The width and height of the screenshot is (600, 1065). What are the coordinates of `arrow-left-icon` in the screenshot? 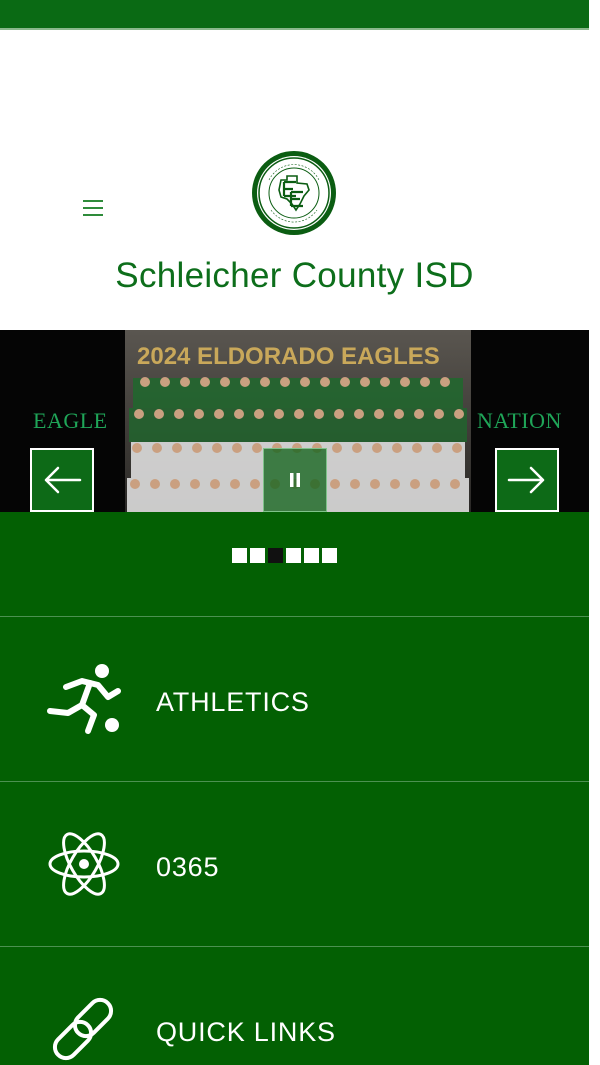 It's located at (63, 480).